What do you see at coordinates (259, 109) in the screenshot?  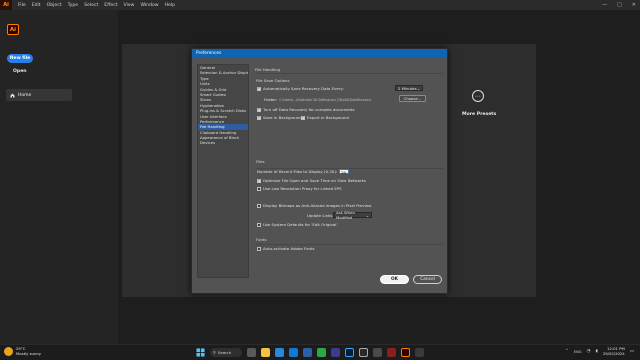 I see `turn-off-recovery-checkbox: ✓` at bounding box center [259, 109].